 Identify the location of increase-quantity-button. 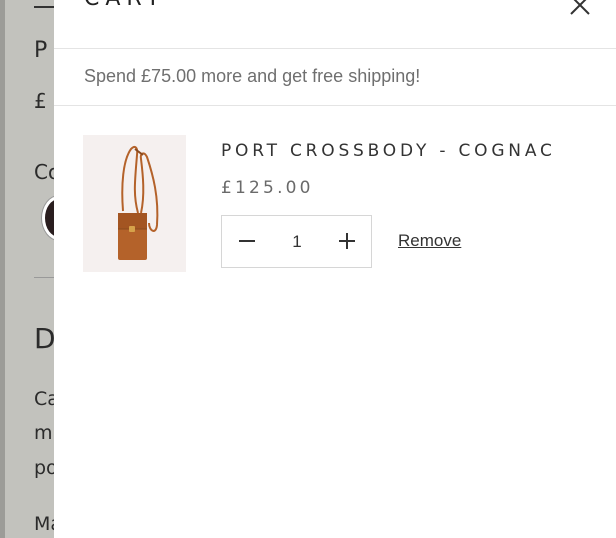
(347, 241).